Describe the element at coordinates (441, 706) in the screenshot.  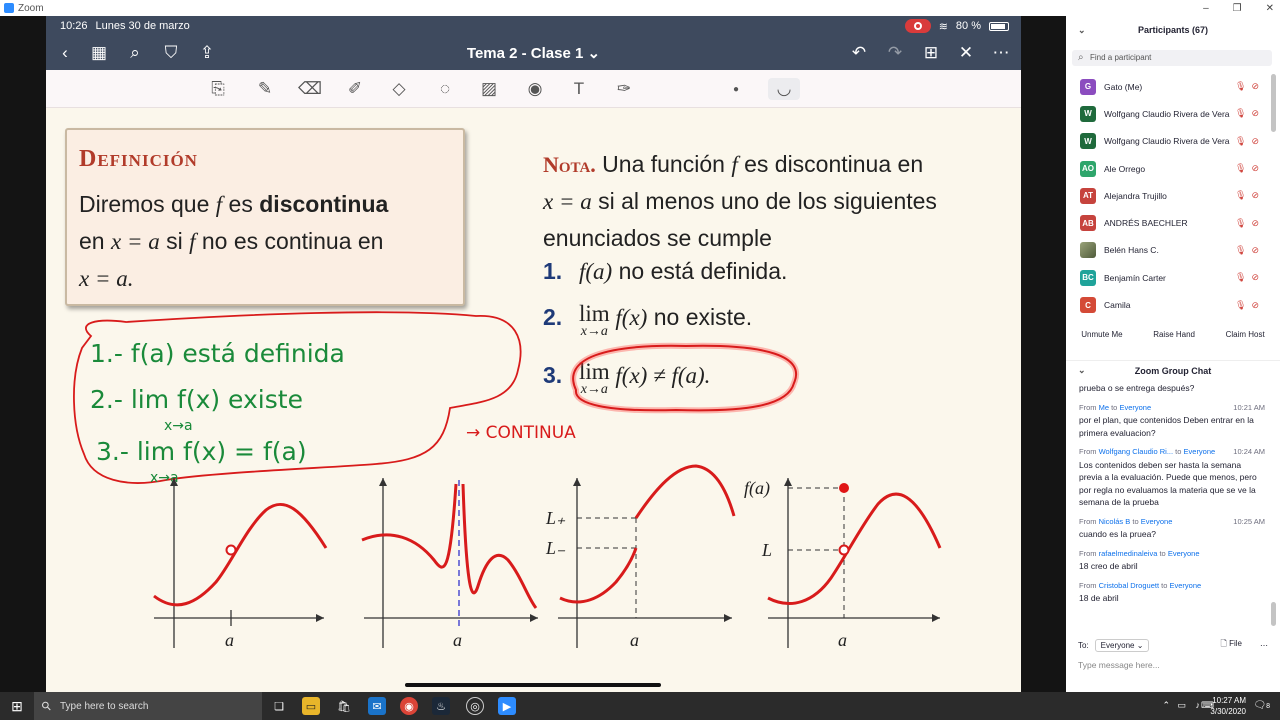
I see `steam-icon: ♨` at that location.